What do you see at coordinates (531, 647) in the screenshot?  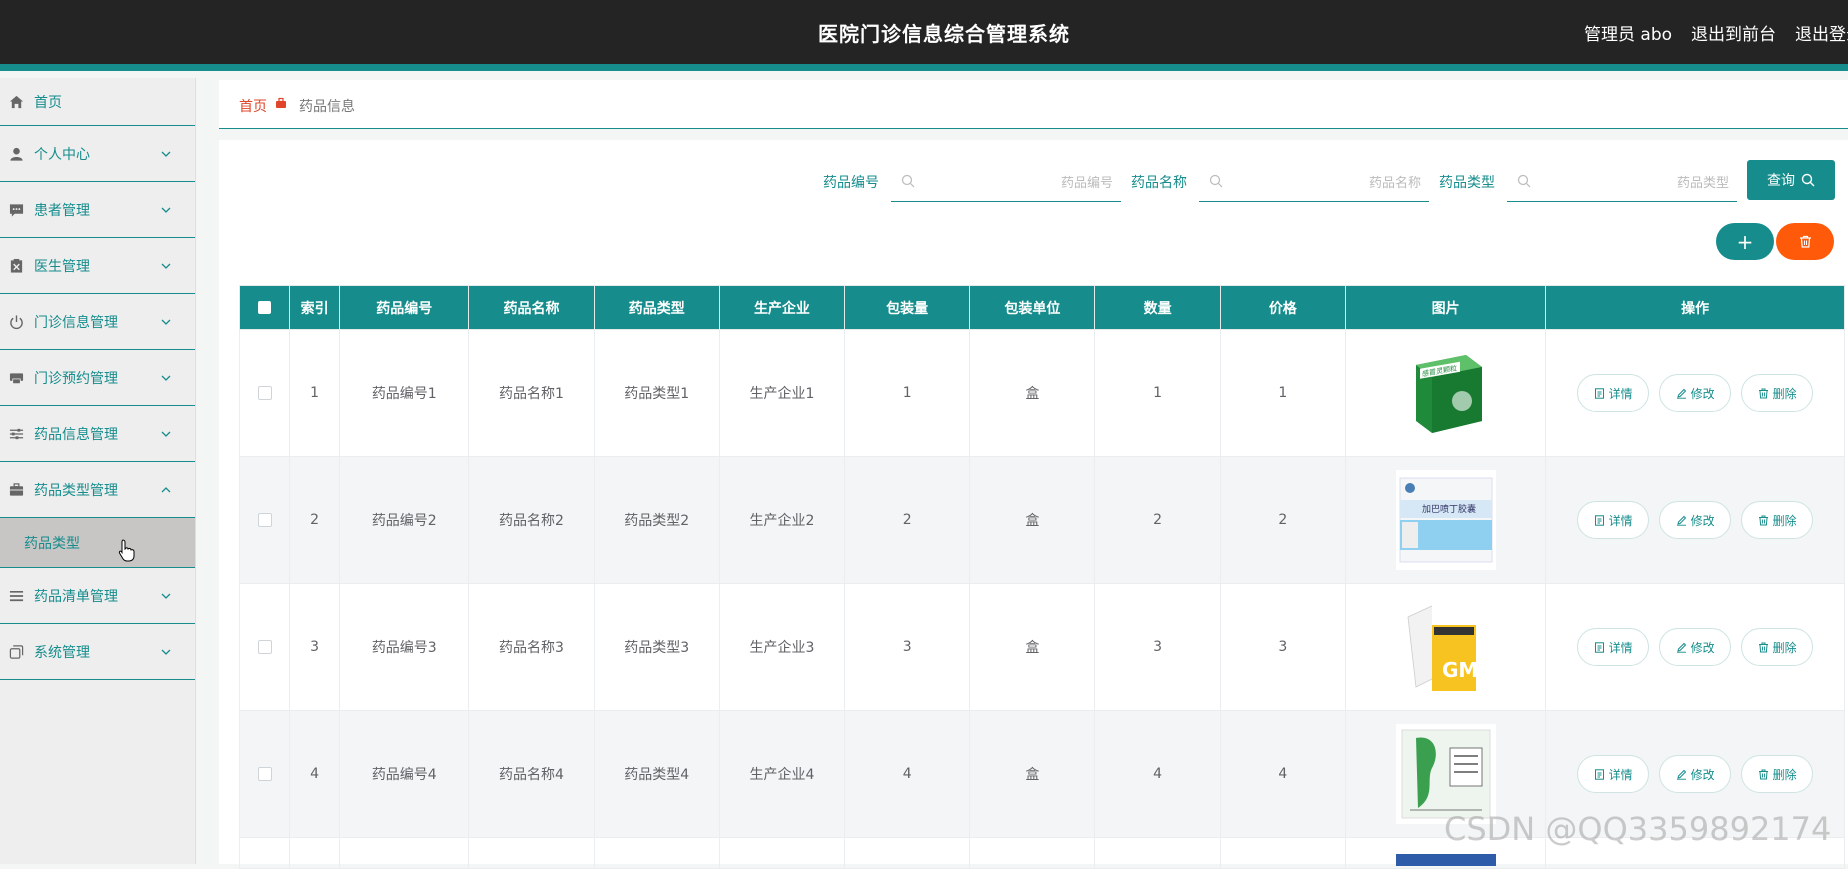 I see `cell-name: 药品名称3` at bounding box center [531, 647].